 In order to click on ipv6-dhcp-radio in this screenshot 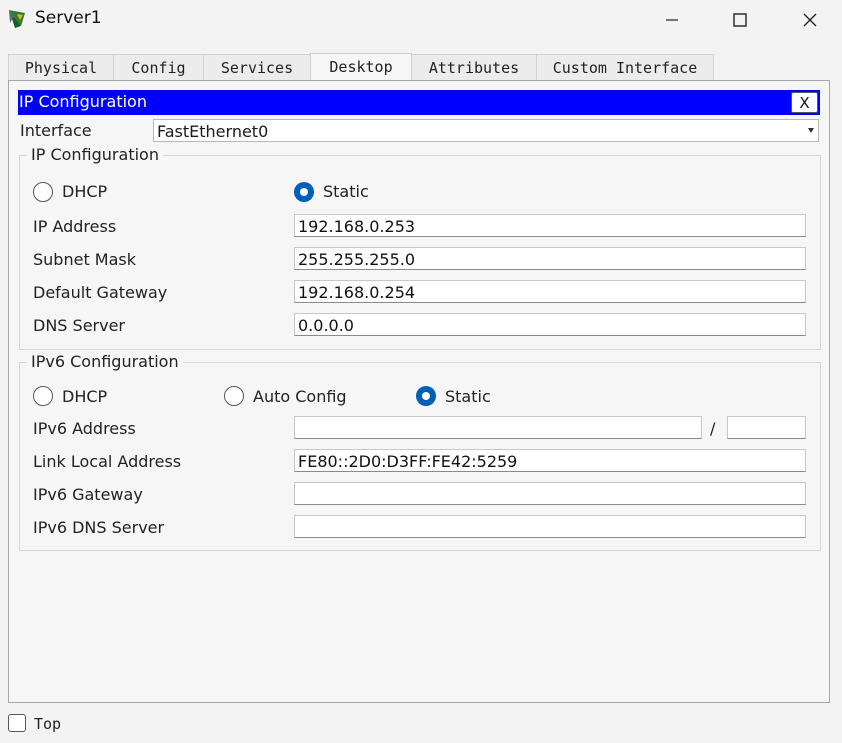, I will do `click(43, 396)`.